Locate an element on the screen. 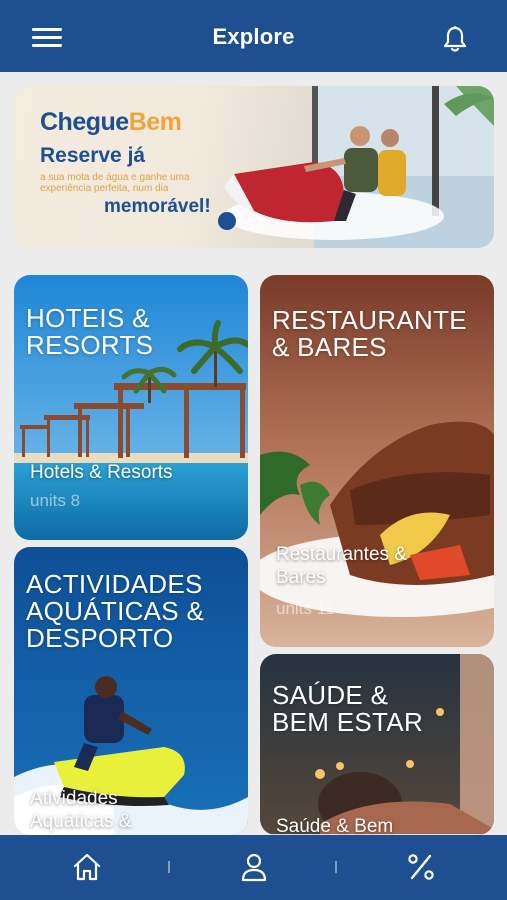 Image resolution: width=507 pixels, height=900 pixels. banner-emphasis: memorável! is located at coordinates (157, 206).